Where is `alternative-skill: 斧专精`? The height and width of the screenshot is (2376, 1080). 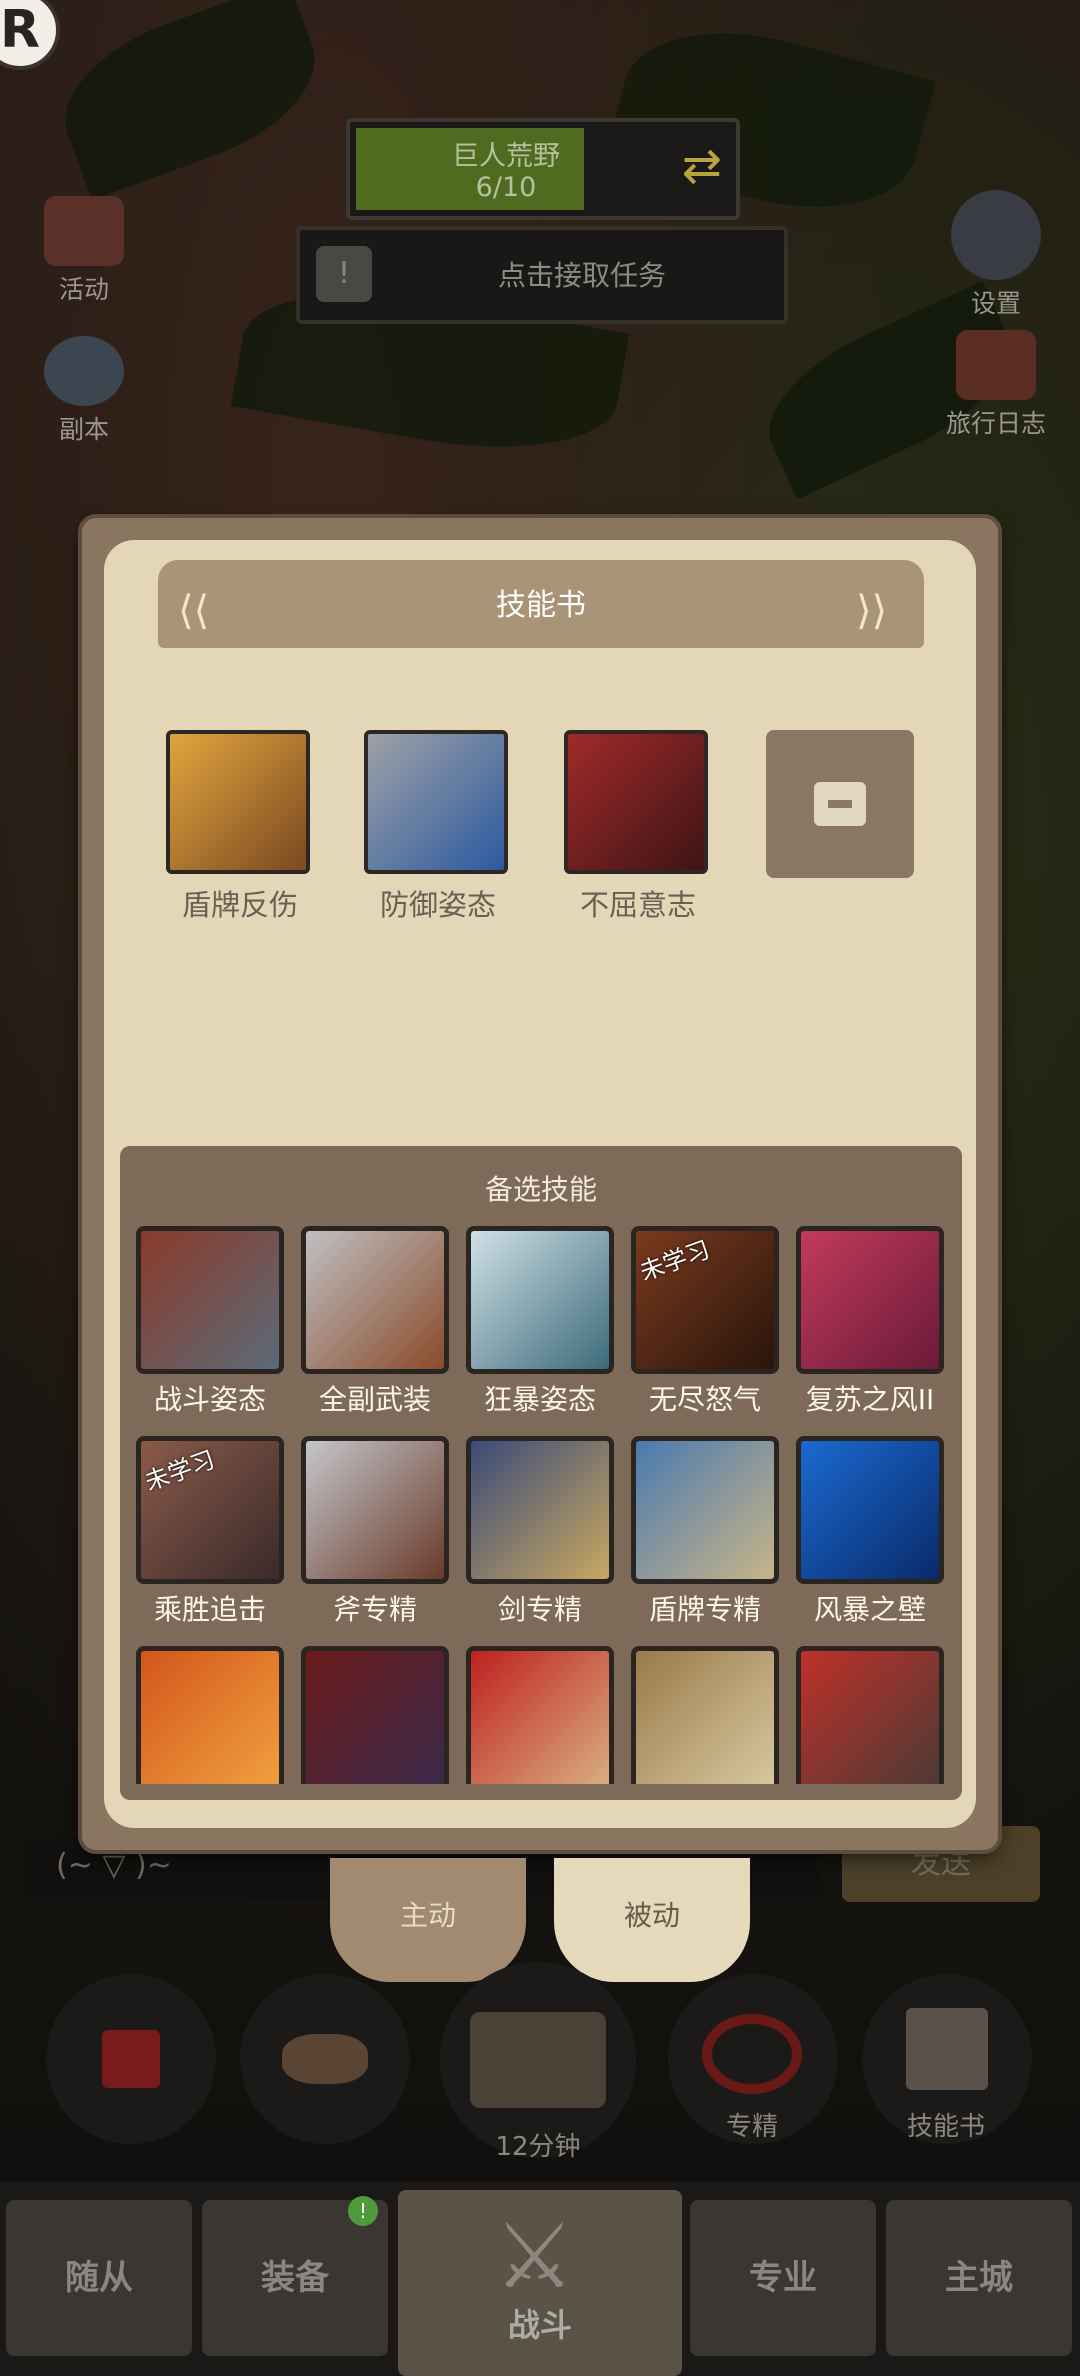 alternative-skill: 斧专精 is located at coordinates (375, 1532).